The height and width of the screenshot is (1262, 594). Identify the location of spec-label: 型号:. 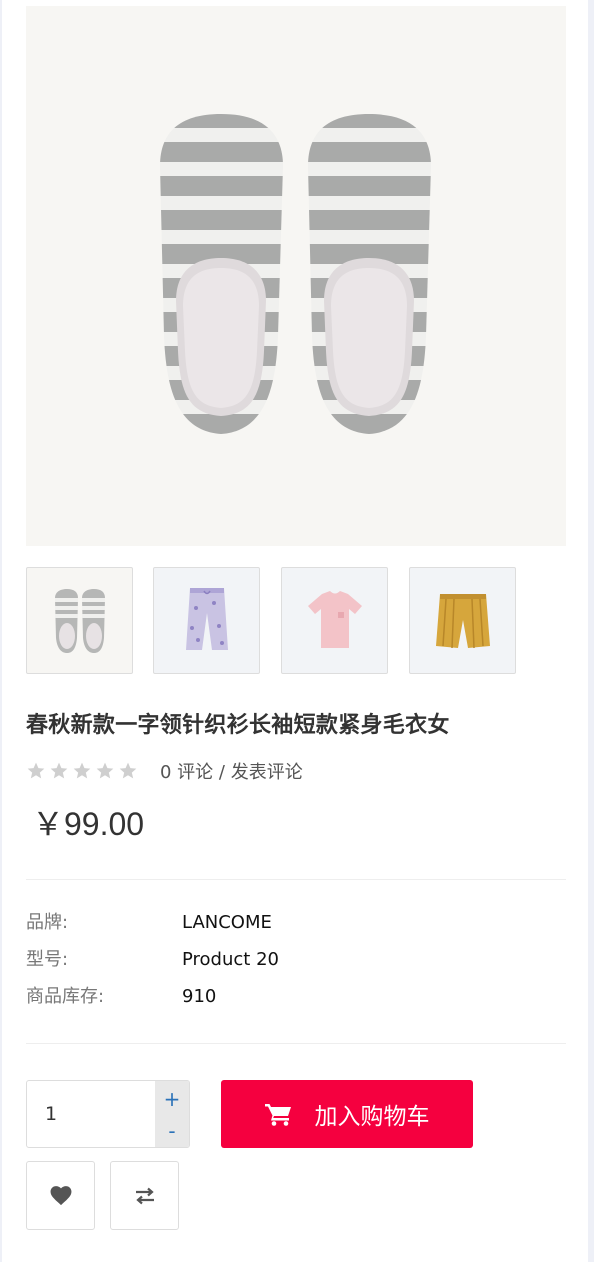
(47, 959).